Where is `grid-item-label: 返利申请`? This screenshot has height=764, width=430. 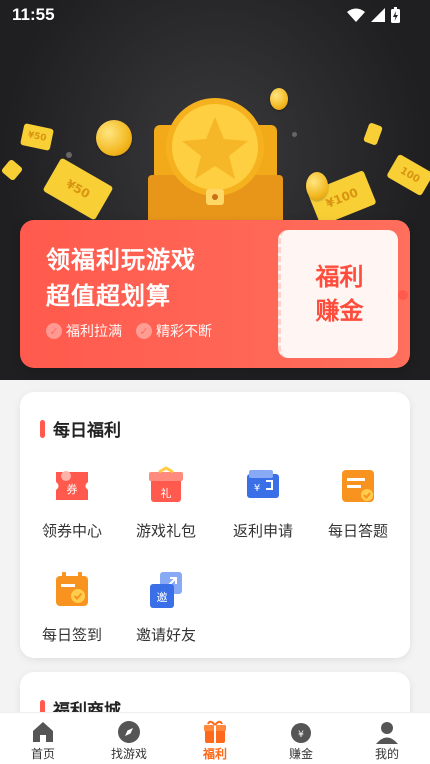 grid-item-label: 返利申请 is located at coordinates (262, 531).